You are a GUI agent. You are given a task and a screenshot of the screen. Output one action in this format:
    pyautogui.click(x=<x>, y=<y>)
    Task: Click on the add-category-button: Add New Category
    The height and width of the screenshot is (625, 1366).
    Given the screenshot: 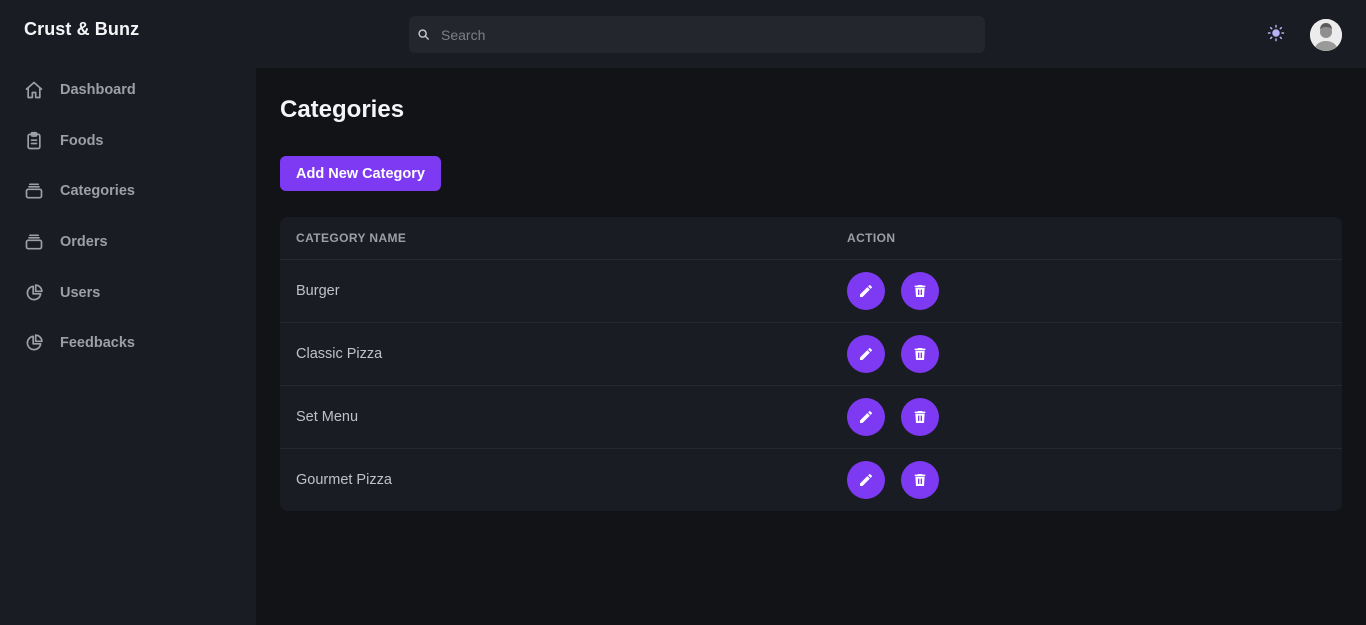 What is the action you would take?
    pyautogui.click(x=360, y=173)
    